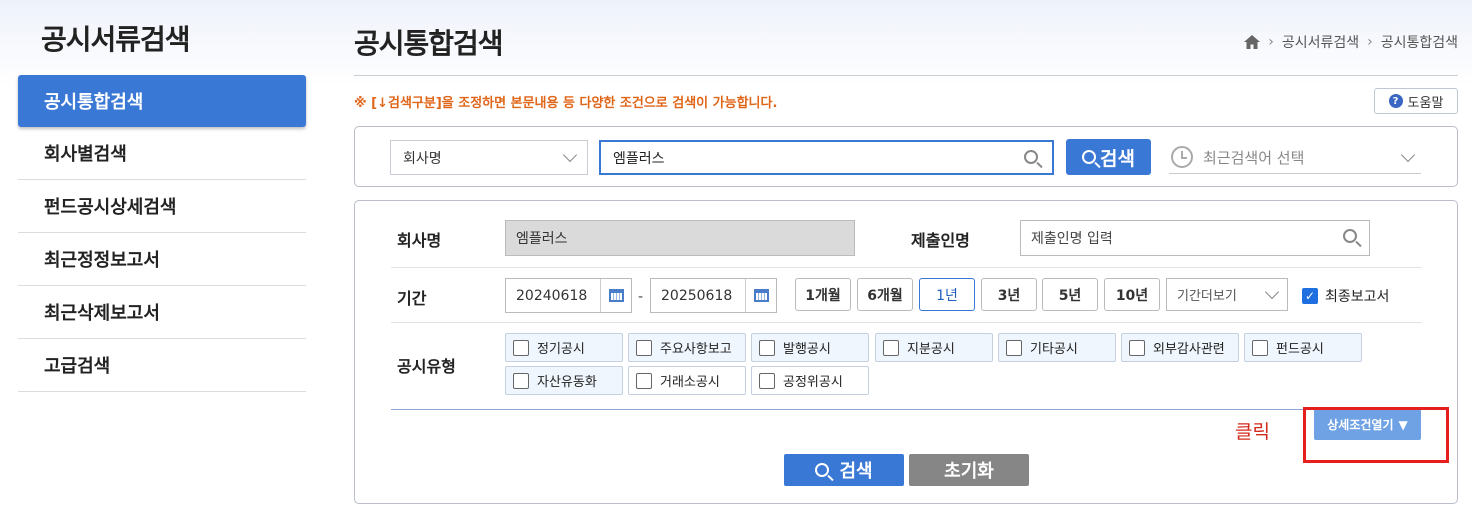 The height and width of the screenshot is (518, 1472). What do you see at coordinates (162, 206) in the screenshot?
I see `sidebar-item-fund-detail-search: 펀드공시상세검색` at bounding box center [162, 206].